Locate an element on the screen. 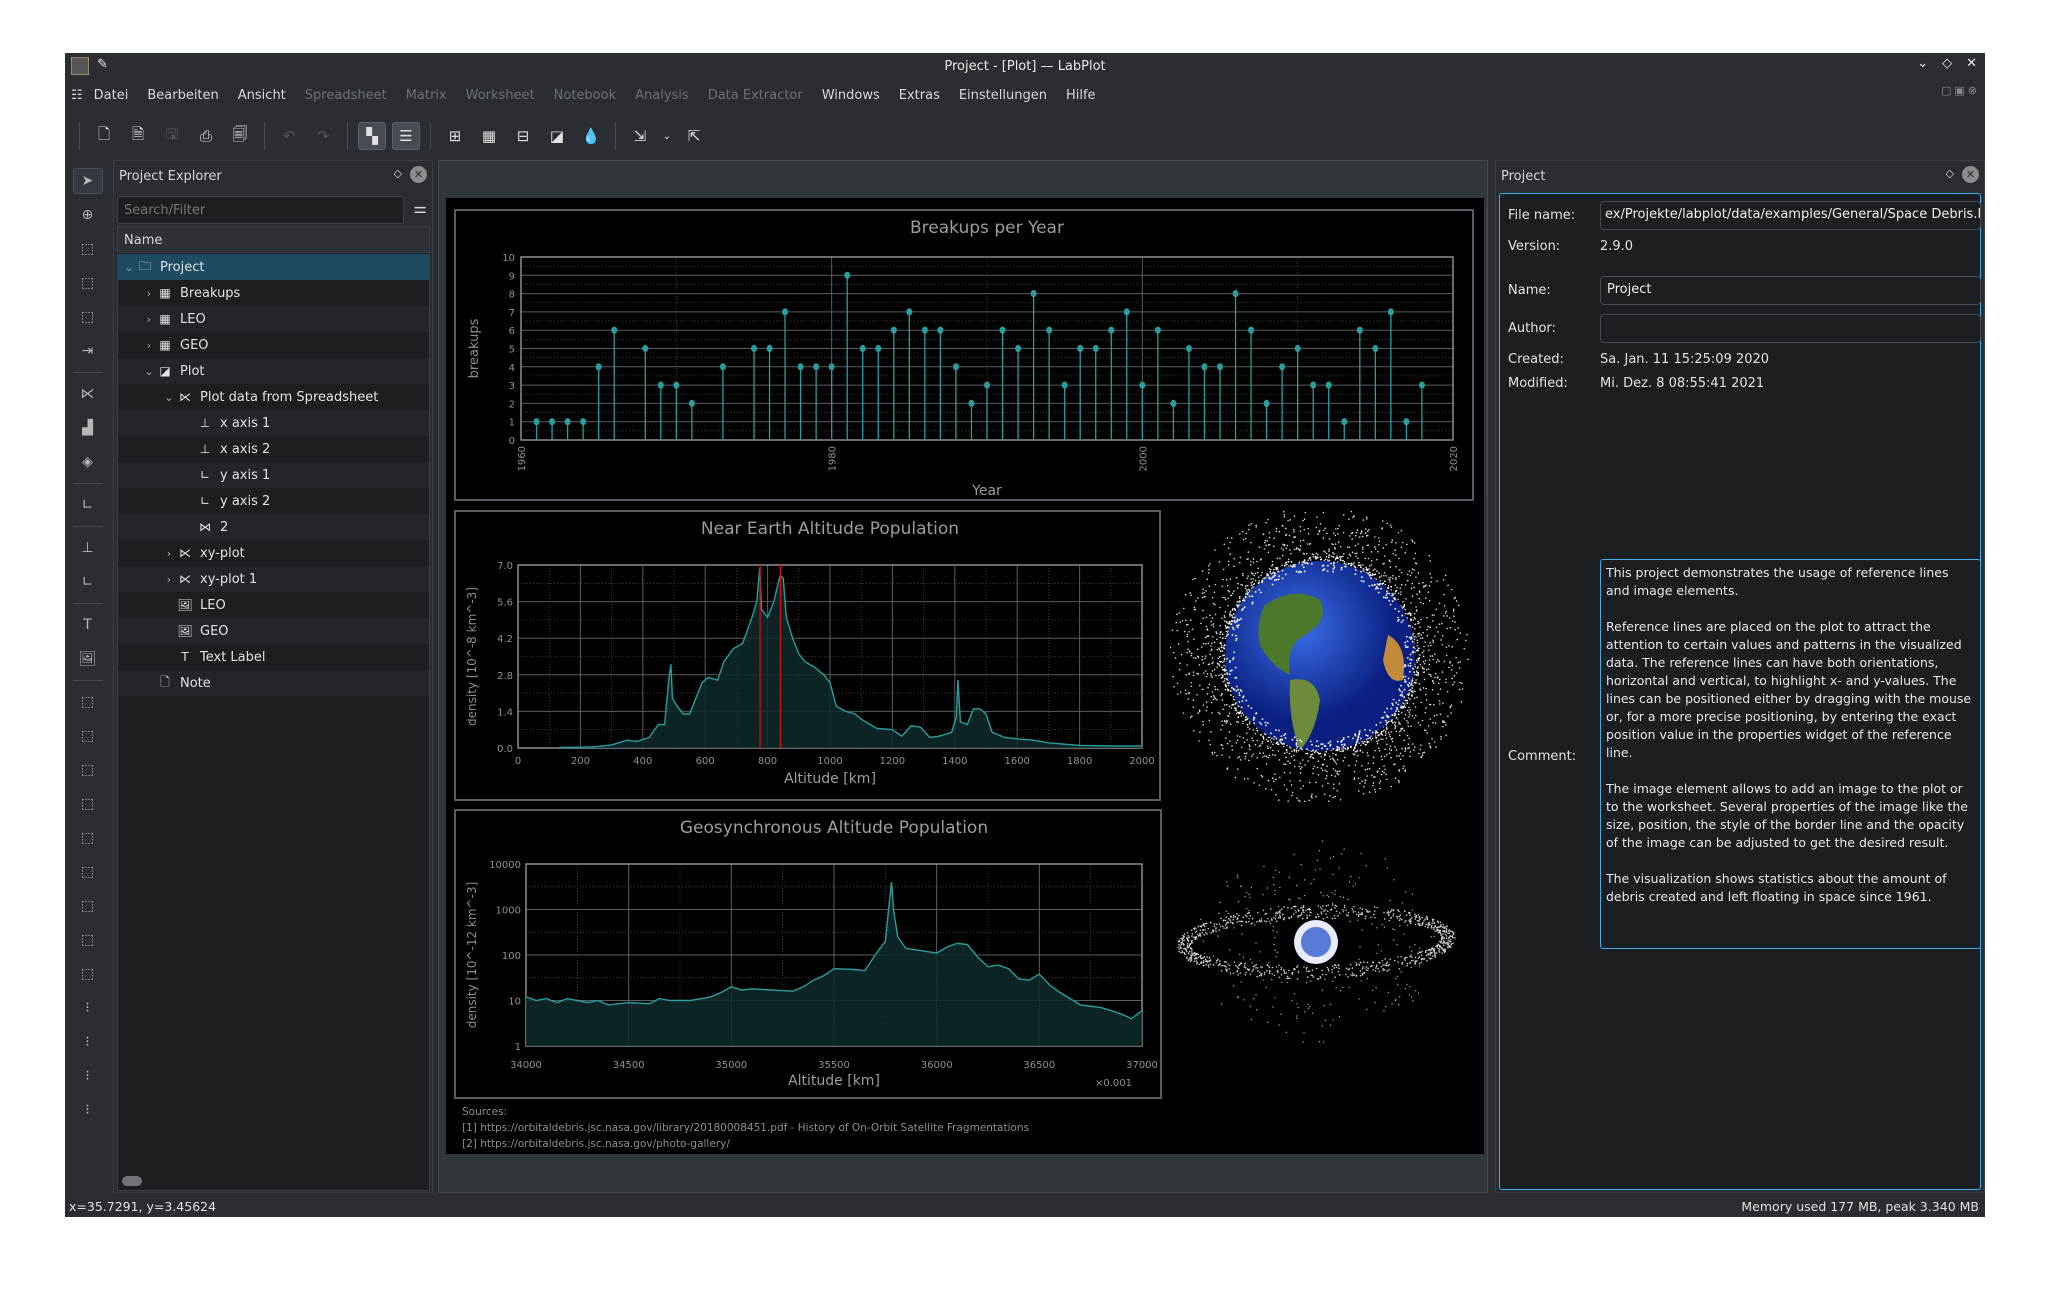 The width and height of the screenshot is (2050, 1294). add-y-axis-icon: ∟ is located at coordinates (88, 582).